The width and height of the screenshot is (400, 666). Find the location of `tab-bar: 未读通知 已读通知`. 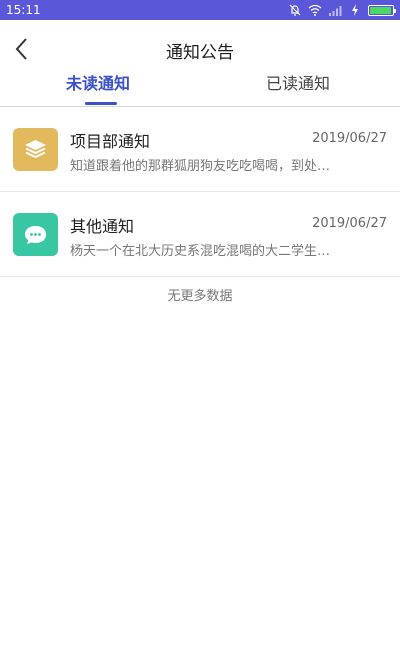

tab-bar: 未读通知 已读通知 is located at coordinates (200, 85).